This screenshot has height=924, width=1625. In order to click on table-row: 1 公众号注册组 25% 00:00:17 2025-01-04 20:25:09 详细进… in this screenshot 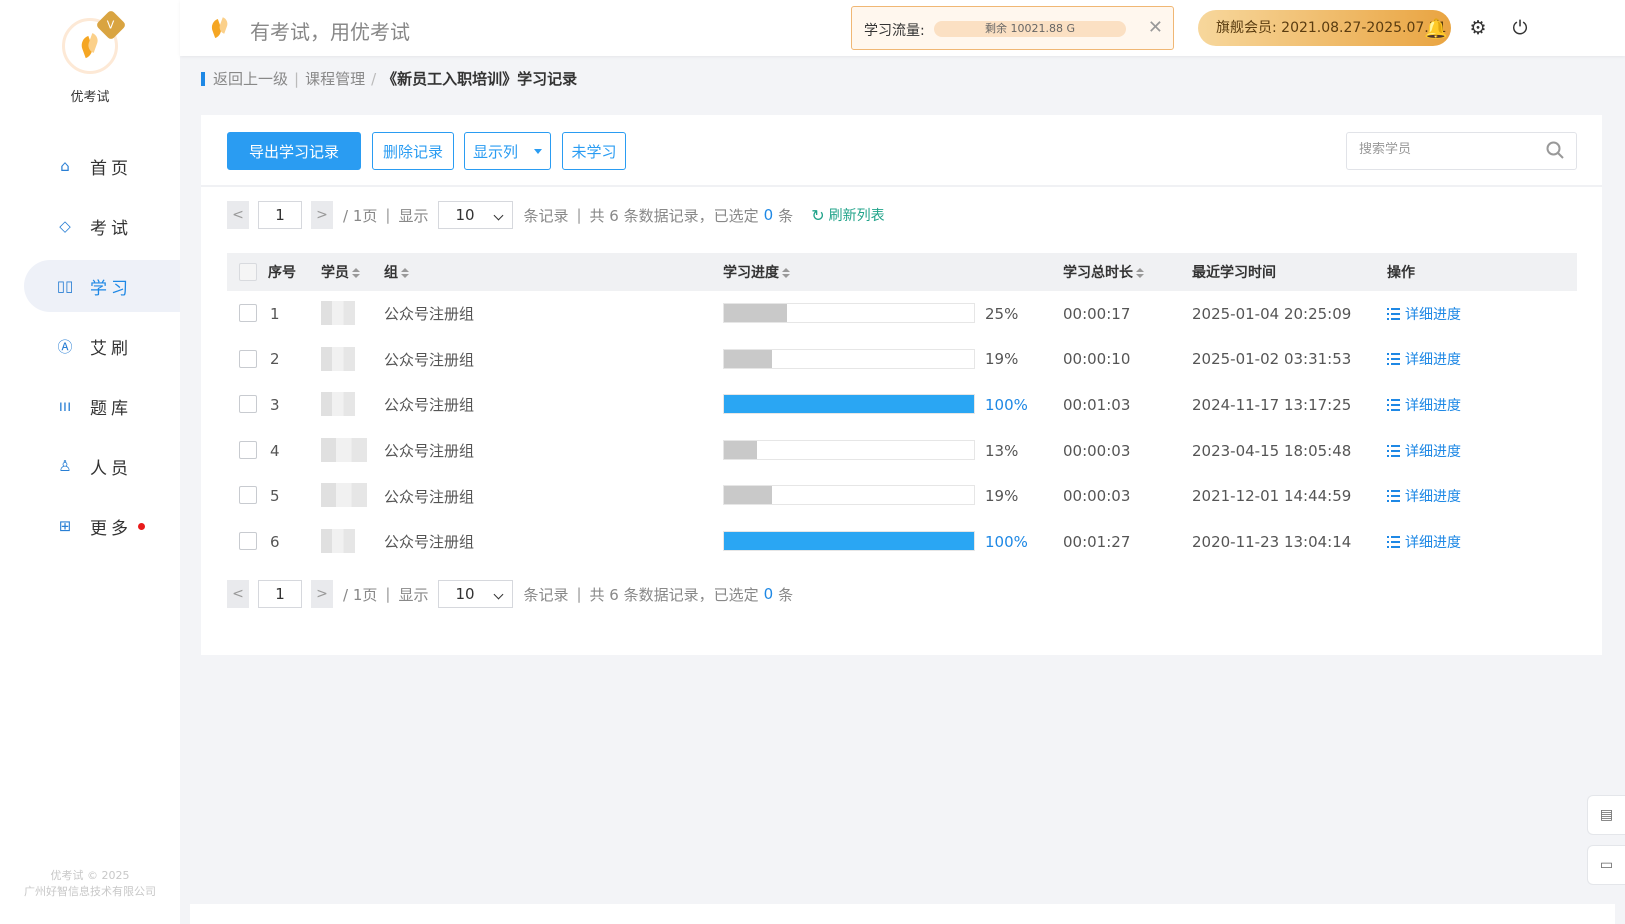, I will do `click(902, 314)`.